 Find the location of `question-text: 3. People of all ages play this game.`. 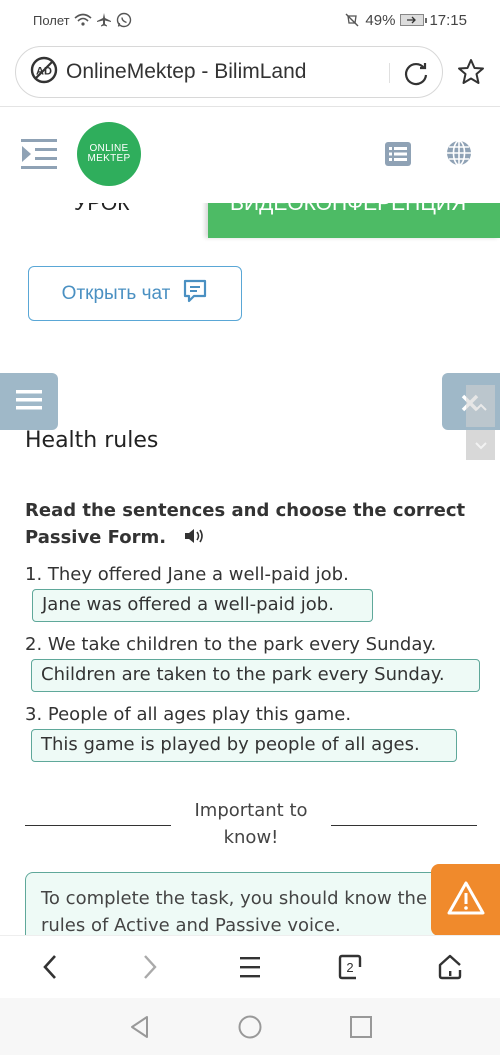

question-text: 3. People of all ages play this game. is located at coordinates (188, 714).